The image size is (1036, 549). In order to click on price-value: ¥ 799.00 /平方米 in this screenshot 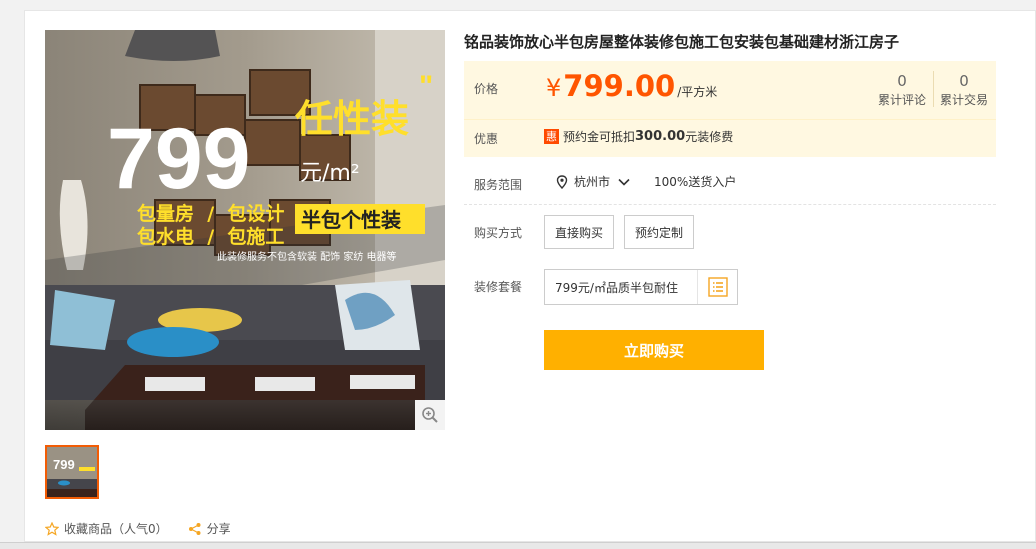, I will do `click(631, 86)`.